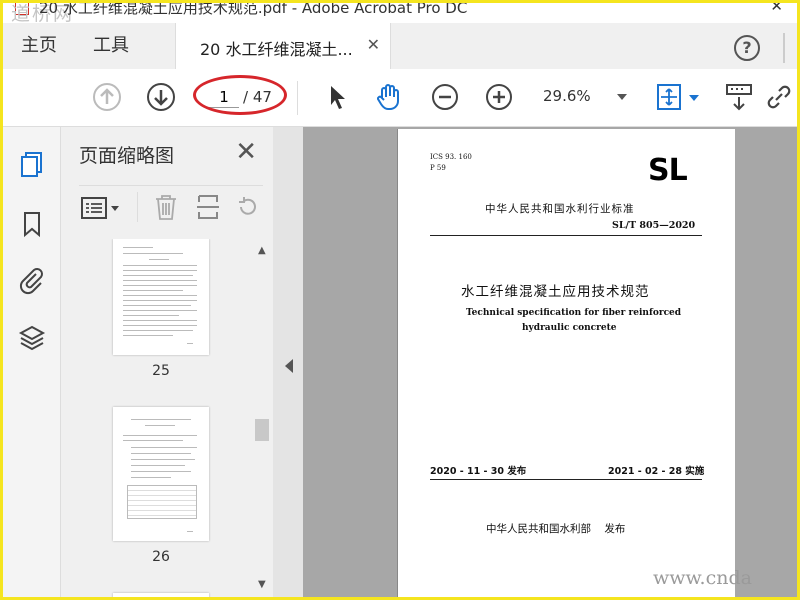  What do you see at coordinates (555, 292) in the screenshot?
I see `document-title-cn: 水工纤维混凝土应用技术规范` at bounding box center [555, 292].